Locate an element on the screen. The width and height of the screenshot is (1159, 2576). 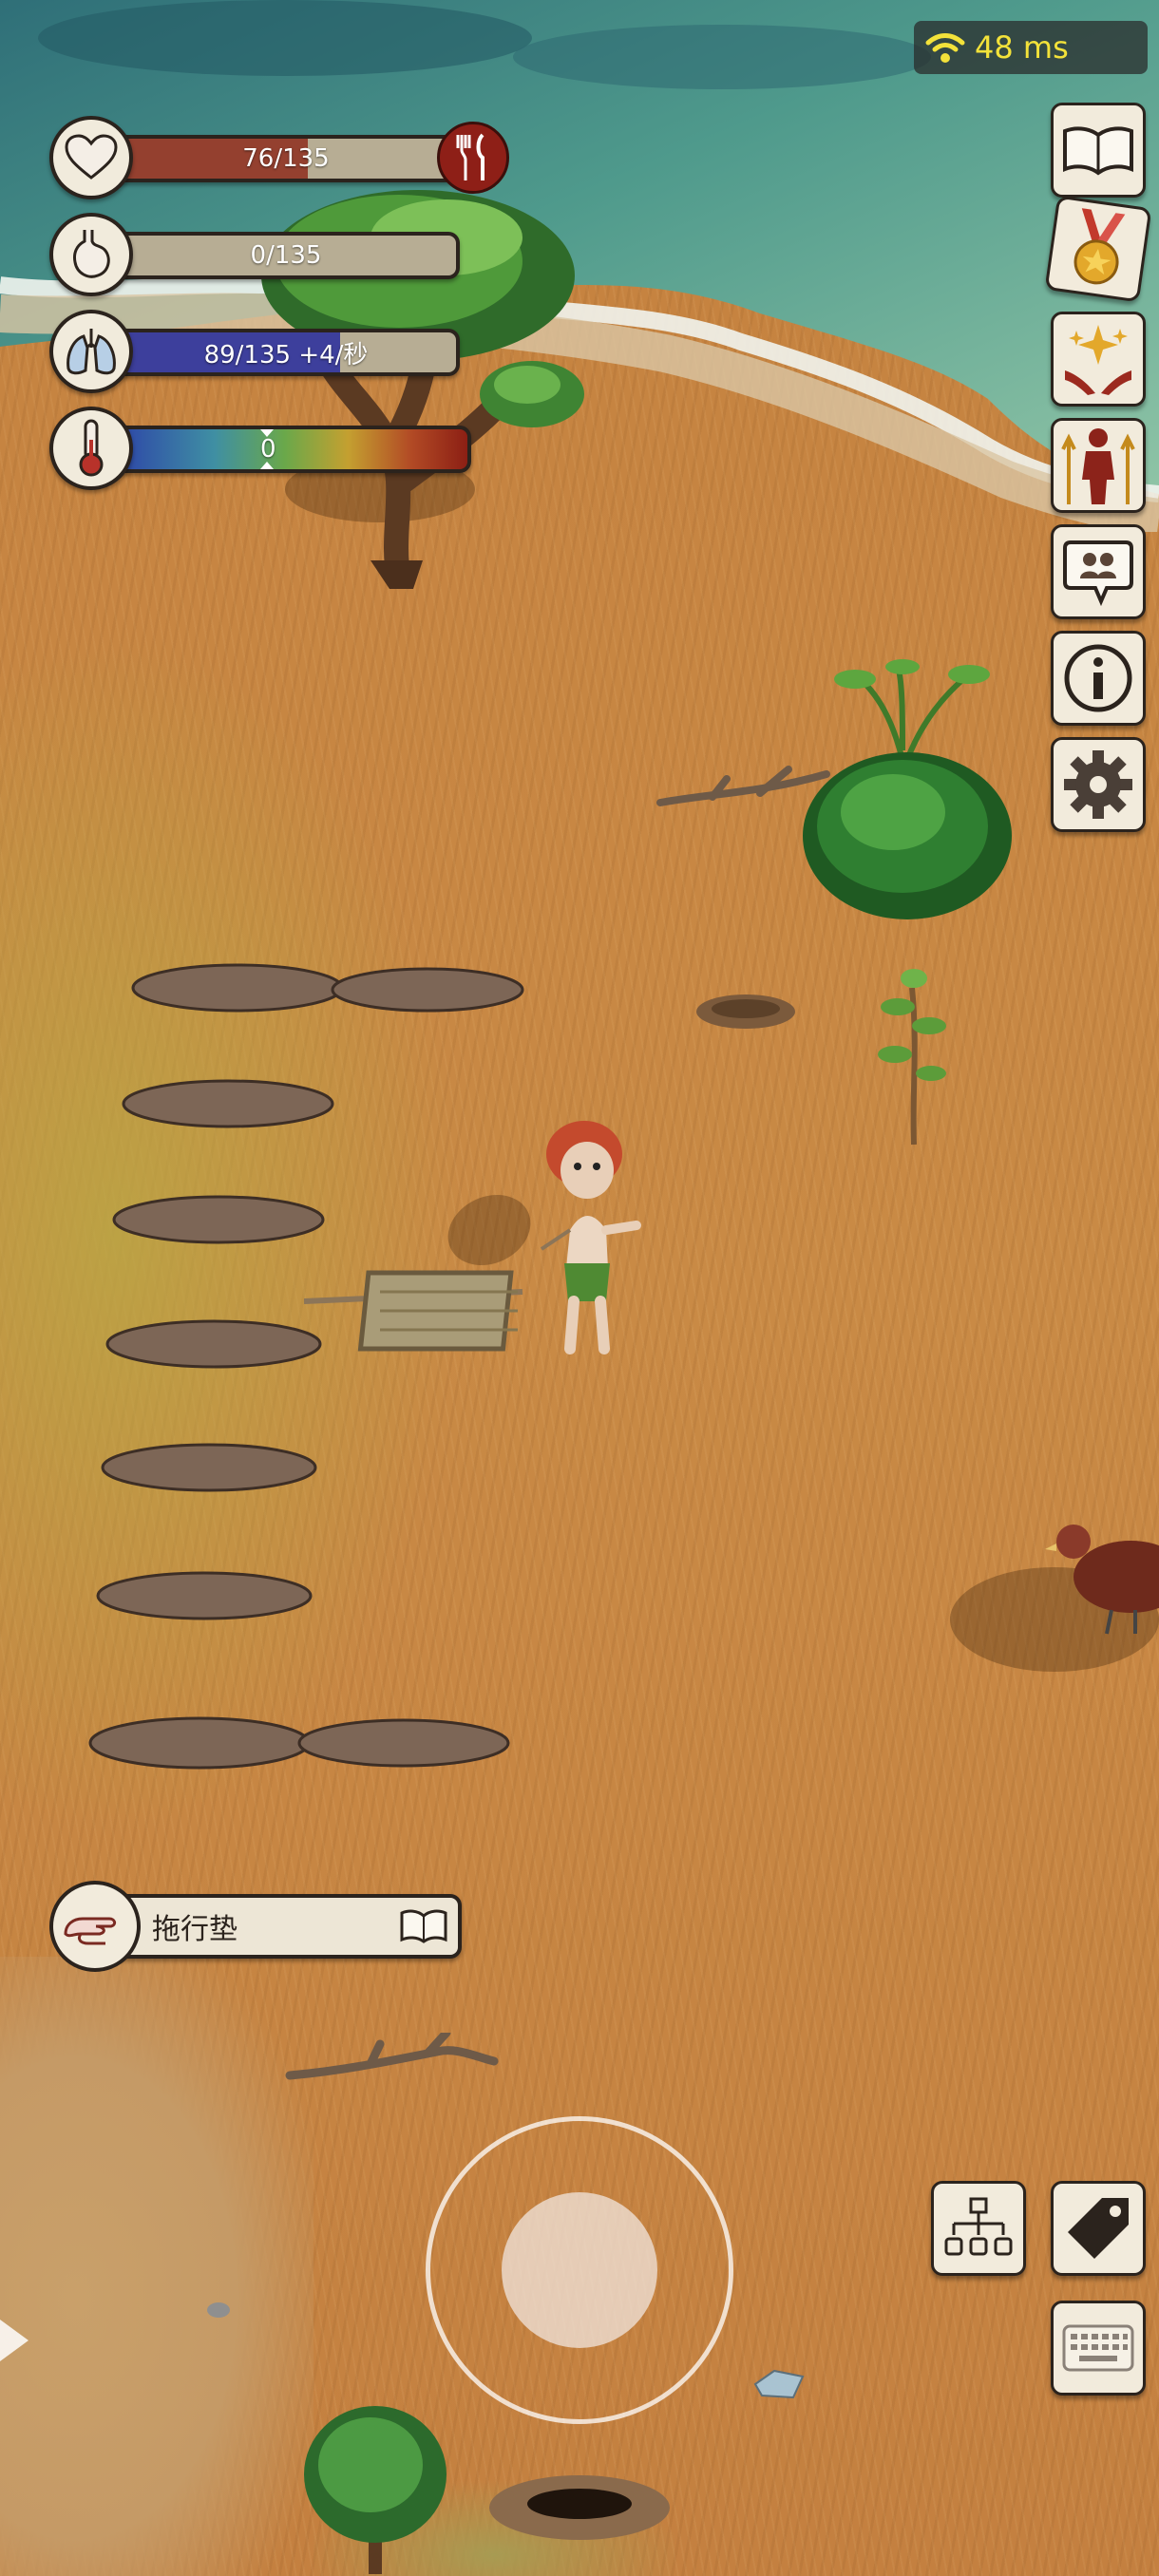
keyboard-icon is located at coordinates (1098, 2348).